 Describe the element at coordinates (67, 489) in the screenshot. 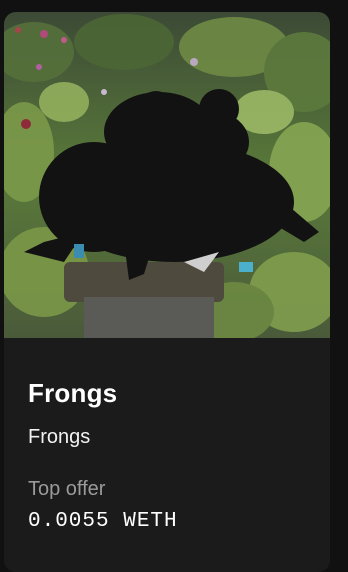

I see `top-offer-label: Top offer` at that location.